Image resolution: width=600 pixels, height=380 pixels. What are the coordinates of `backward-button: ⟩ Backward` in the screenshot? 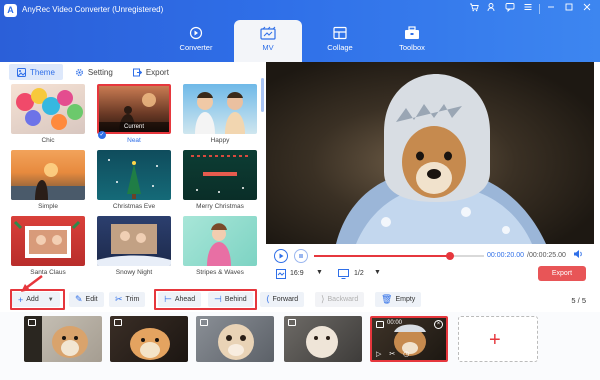 It's located at (340, 299).